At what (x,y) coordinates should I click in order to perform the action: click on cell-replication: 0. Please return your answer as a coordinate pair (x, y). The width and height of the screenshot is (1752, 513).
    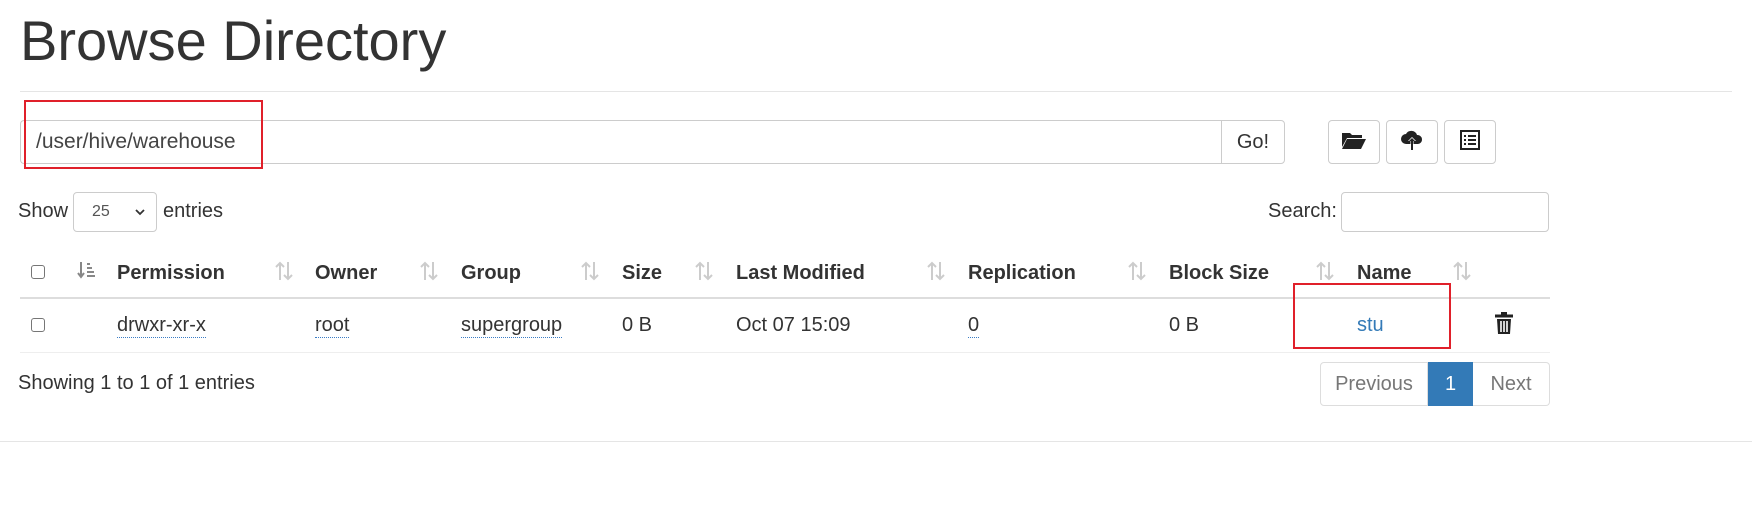
    Looking at the image, I should click on (974, 326).